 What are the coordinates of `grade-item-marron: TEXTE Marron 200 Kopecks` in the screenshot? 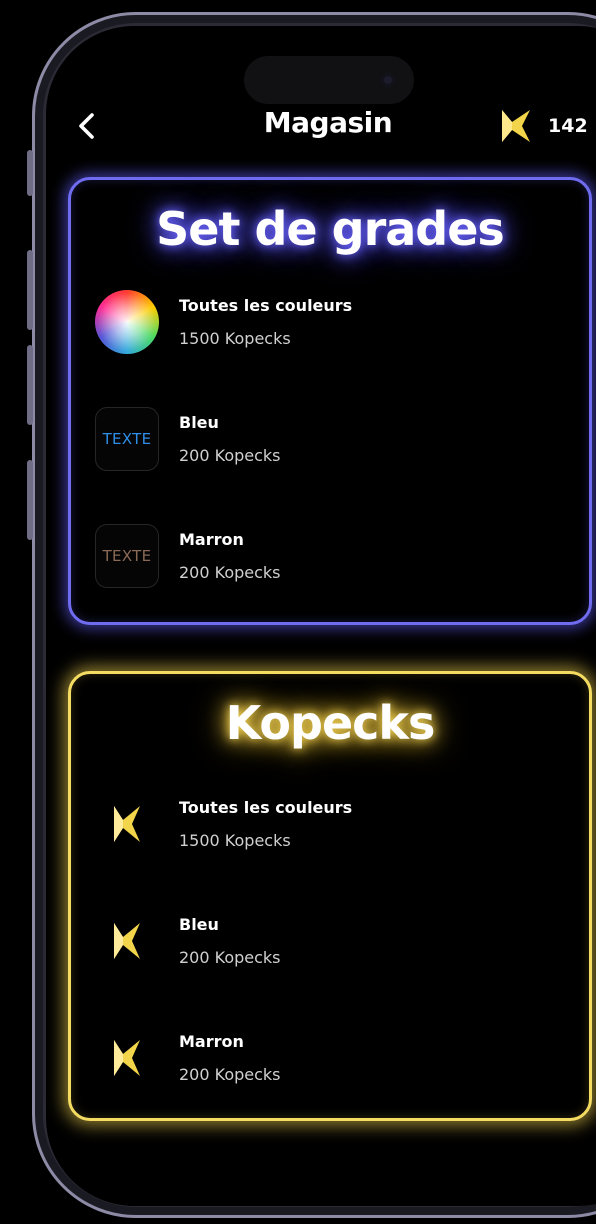 It's located at (330, 559).